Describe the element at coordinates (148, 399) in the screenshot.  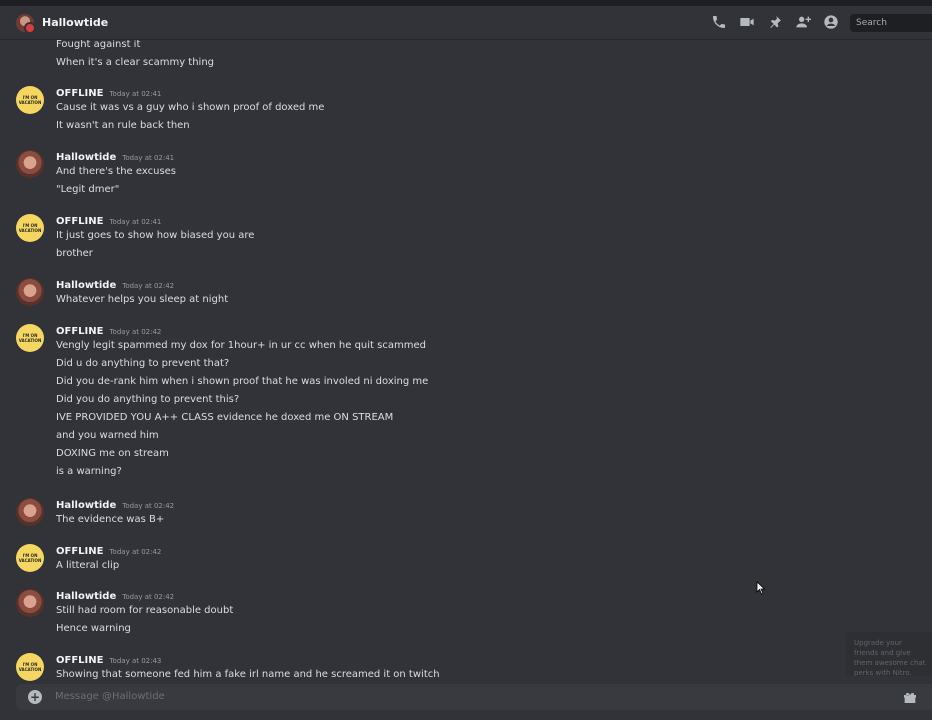
I see `message-text: Did you do anything to prevent this?` at that location.